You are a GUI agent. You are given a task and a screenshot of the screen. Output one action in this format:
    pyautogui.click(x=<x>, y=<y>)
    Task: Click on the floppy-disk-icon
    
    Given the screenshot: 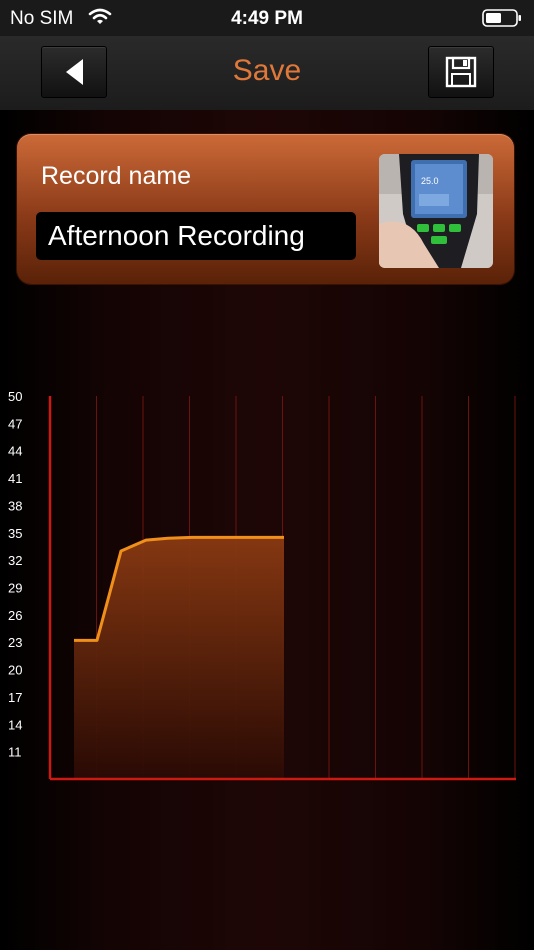 What is the action you would take?
    pyautogui.click(x=461, y=72)
    